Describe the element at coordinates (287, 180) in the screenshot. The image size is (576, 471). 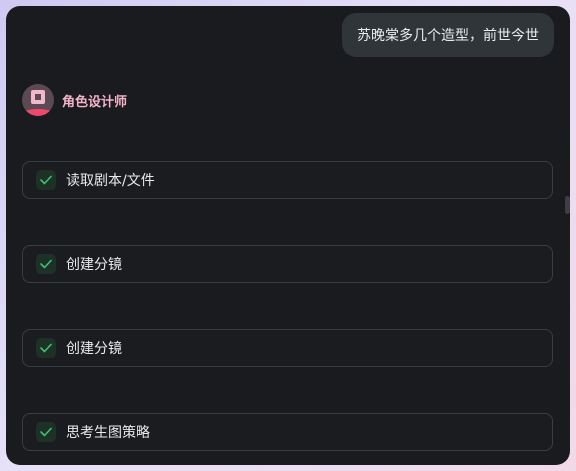
I see `step-item: 读取剧本/文件` at that location.